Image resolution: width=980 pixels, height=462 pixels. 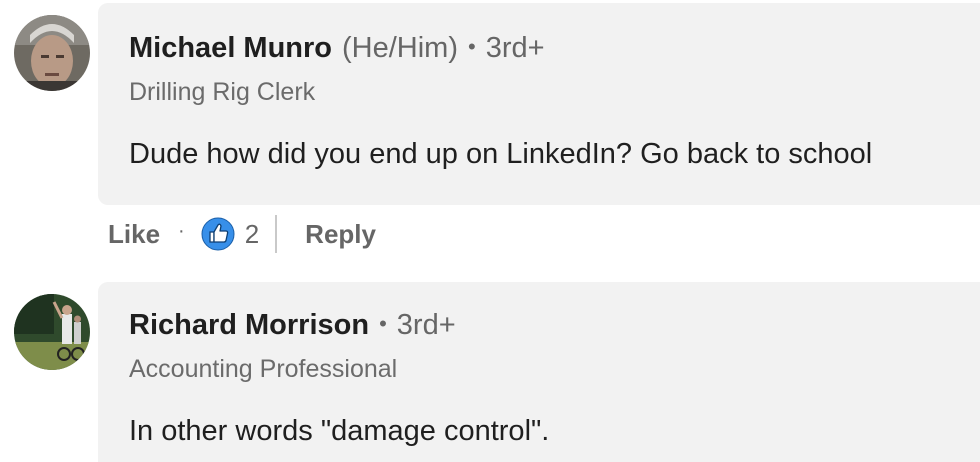 What do you see at coordinates (242, 234) in the screenshot?
I see `comment-actions: Like · 2 Reply` at bounding box center [242, 234].